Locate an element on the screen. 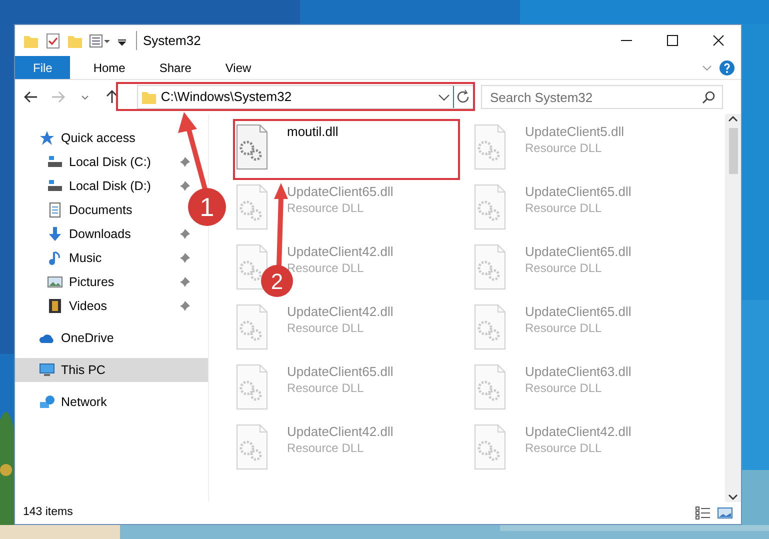  sidebar-item: Pictures is located at coordinates (111, 282).